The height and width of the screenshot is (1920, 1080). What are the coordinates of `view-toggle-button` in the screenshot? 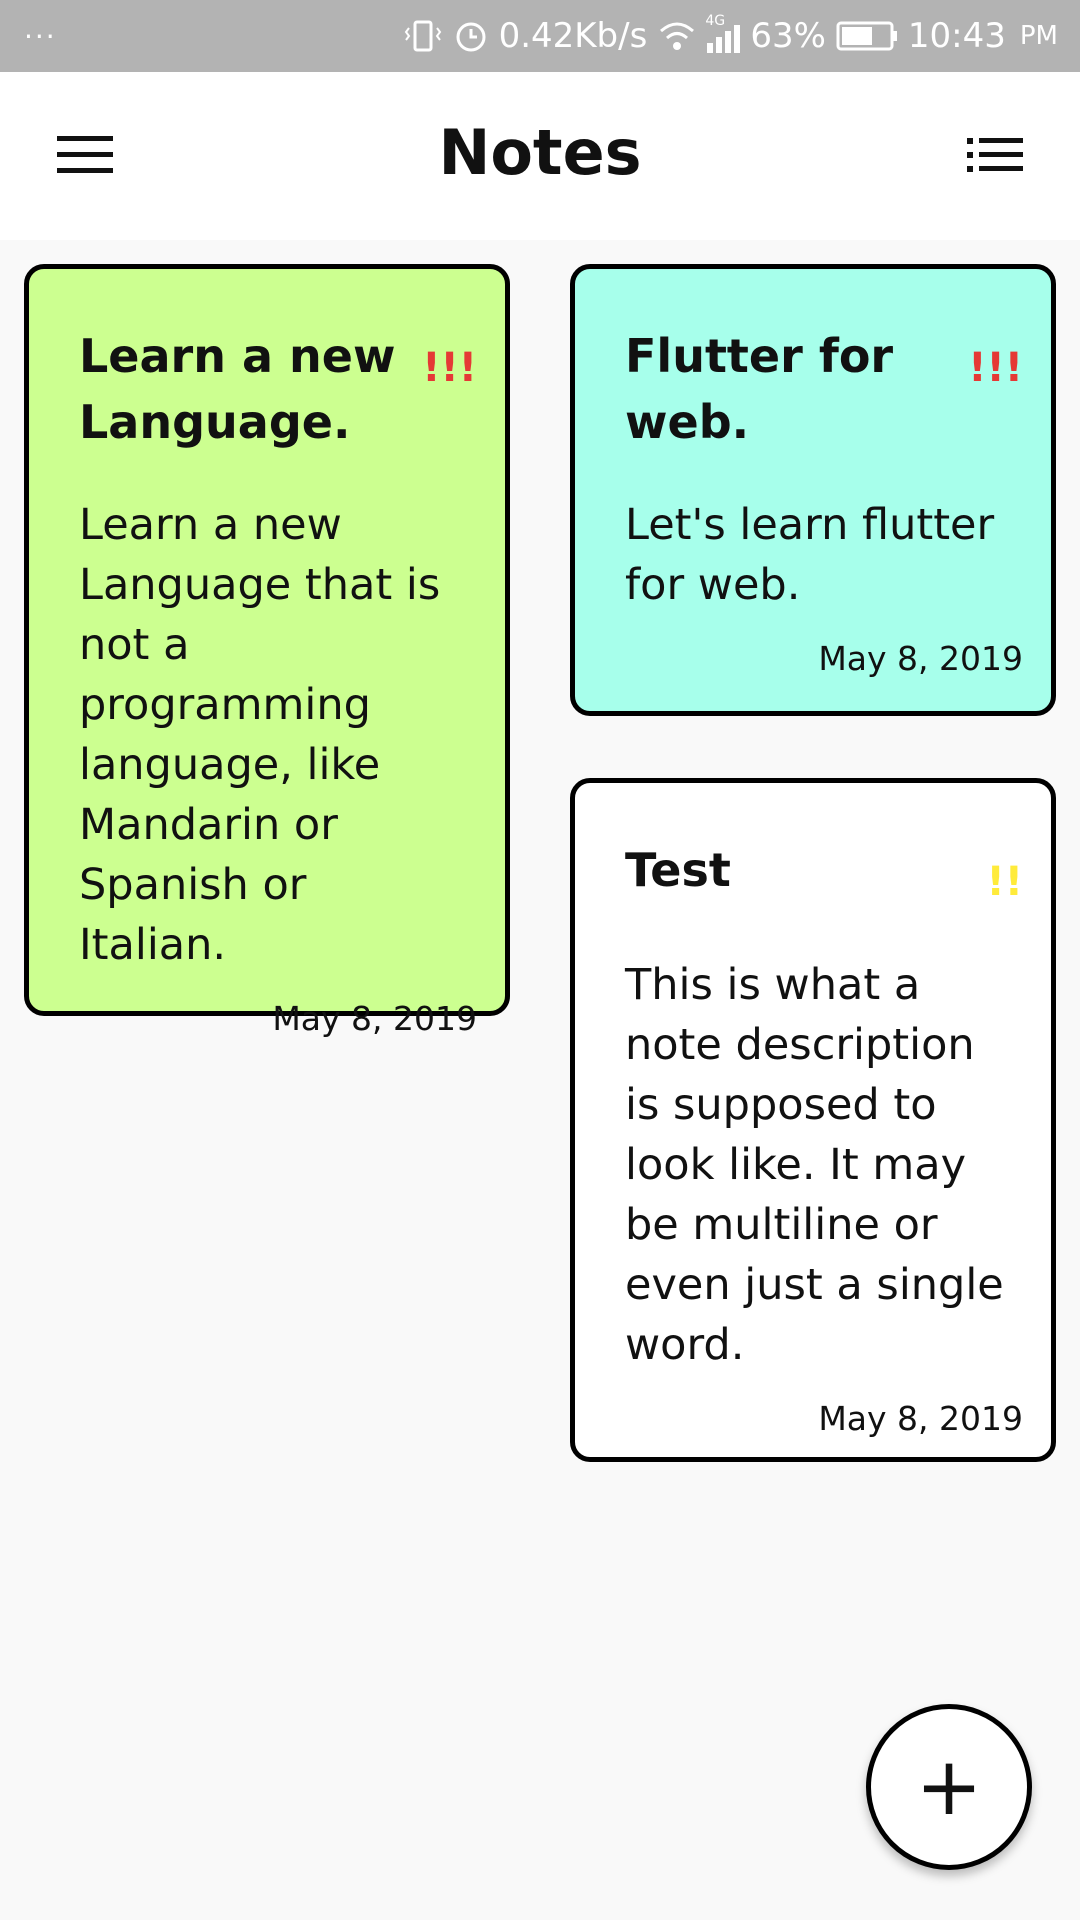 It's located at (995, 157).